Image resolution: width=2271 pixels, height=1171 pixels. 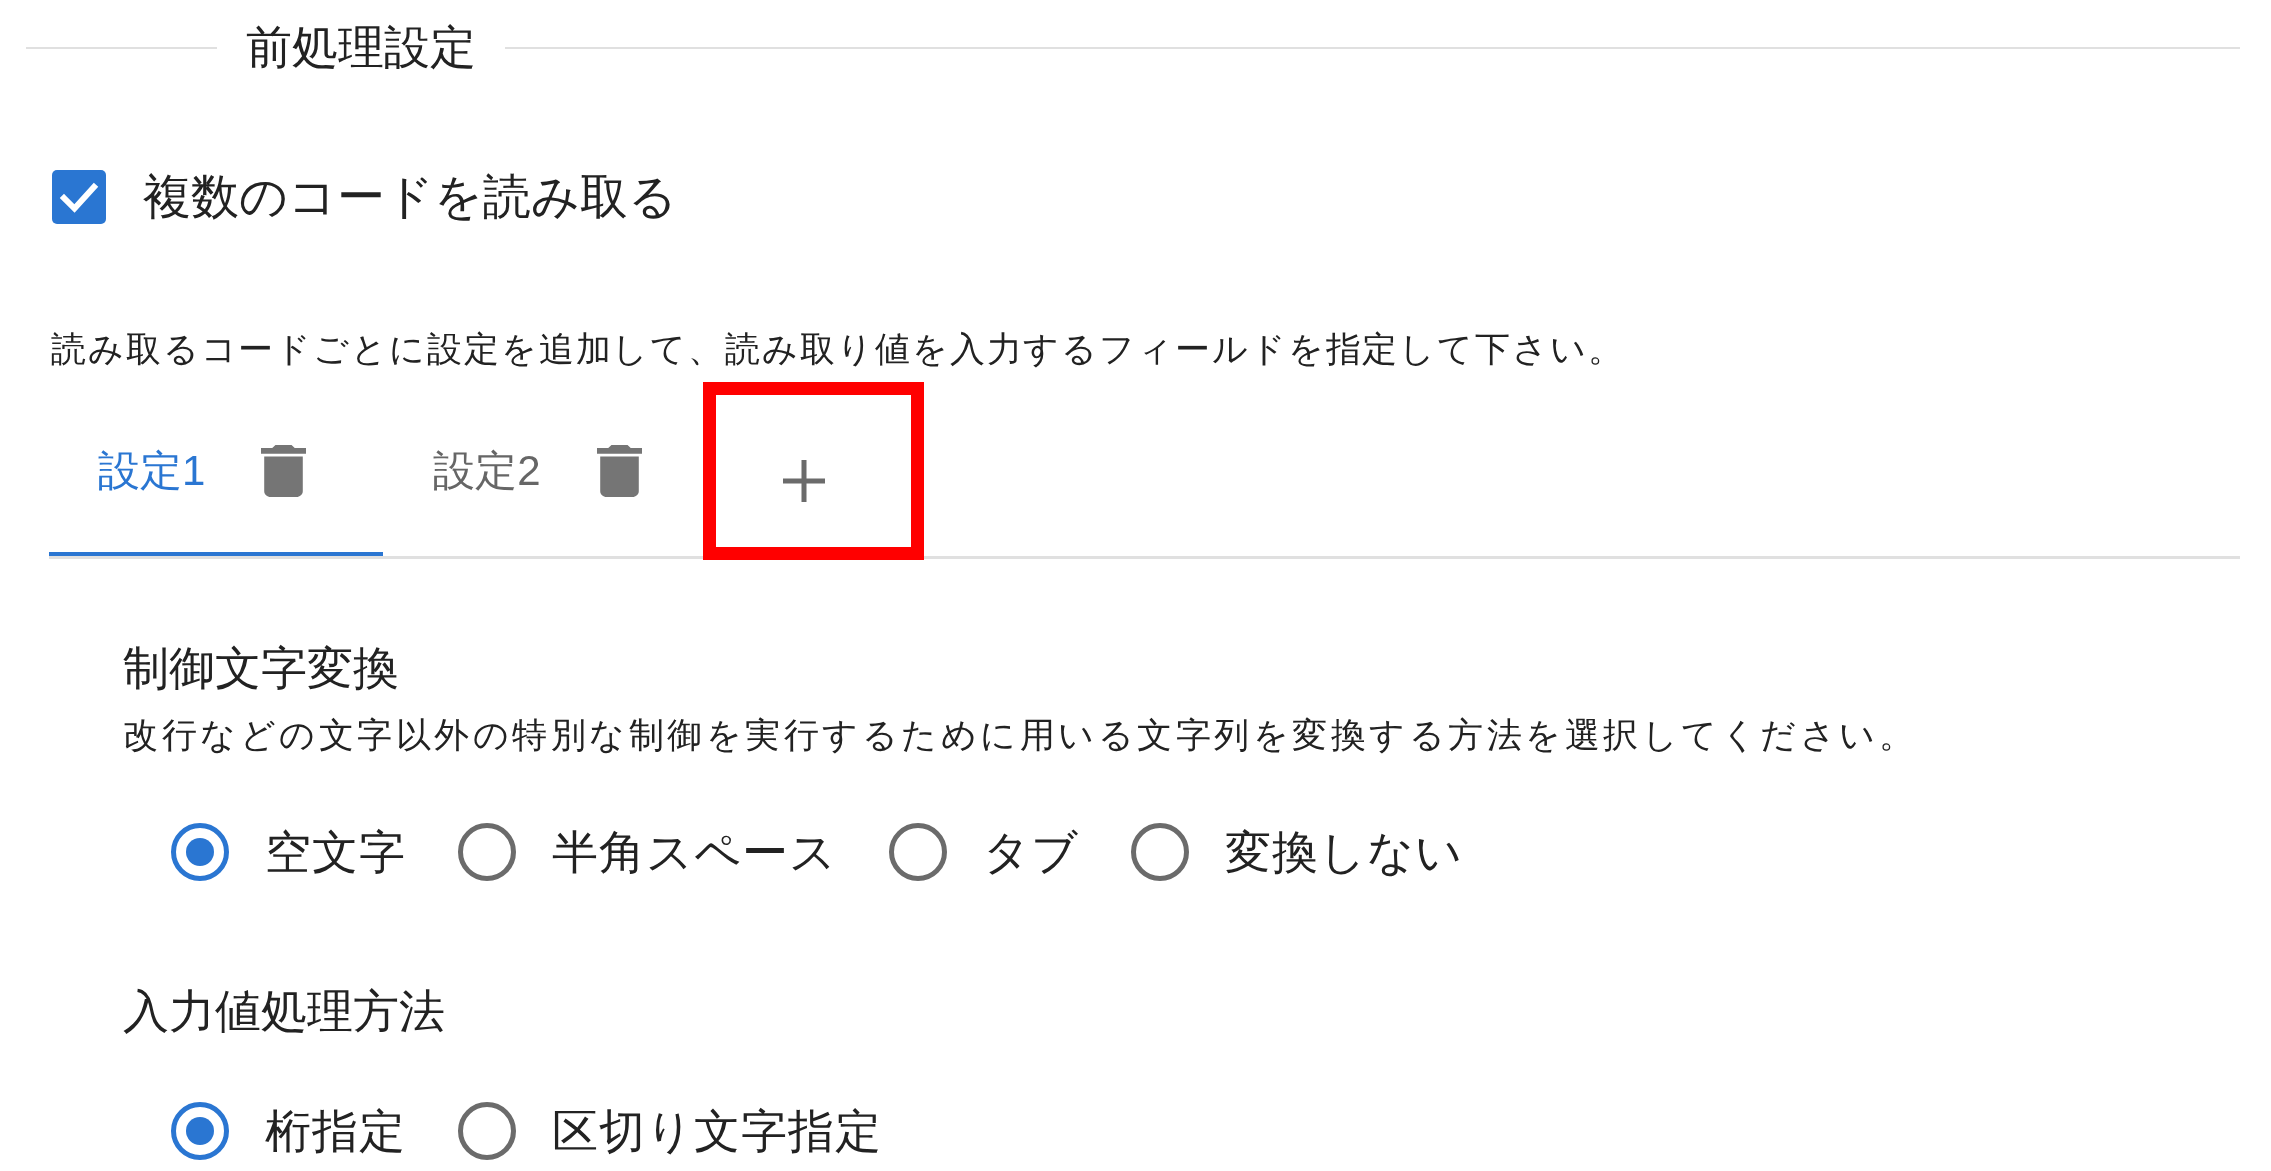 What do you see at coordinates (717, 1131) in the screenshot?
I see `radio-label: 区切り文字指定` at bounding box center [717, 1131].